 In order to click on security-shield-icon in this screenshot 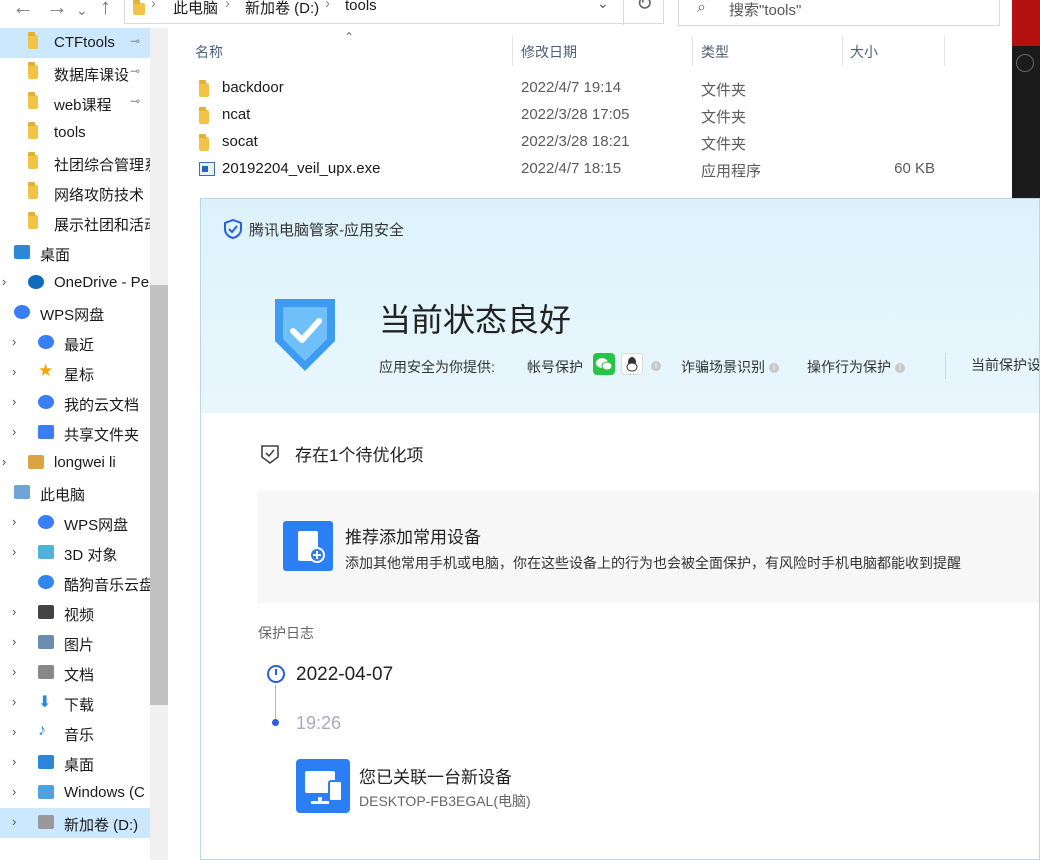, I will do `click(305, 337)`.